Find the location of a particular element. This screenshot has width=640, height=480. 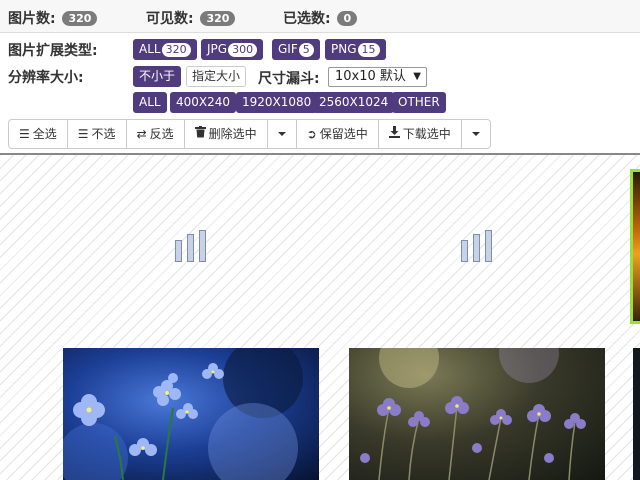

delete-selected-button: 删除选中 is located at coordinates (226, 134).